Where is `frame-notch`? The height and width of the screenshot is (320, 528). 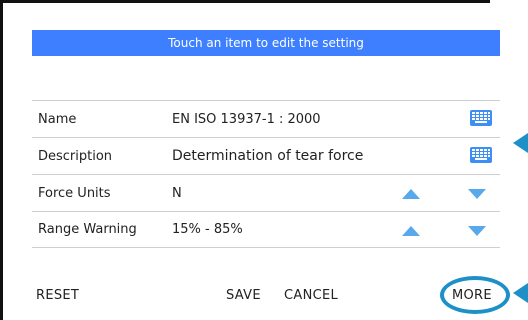 frame-notch is located at coordinates (509, 1).